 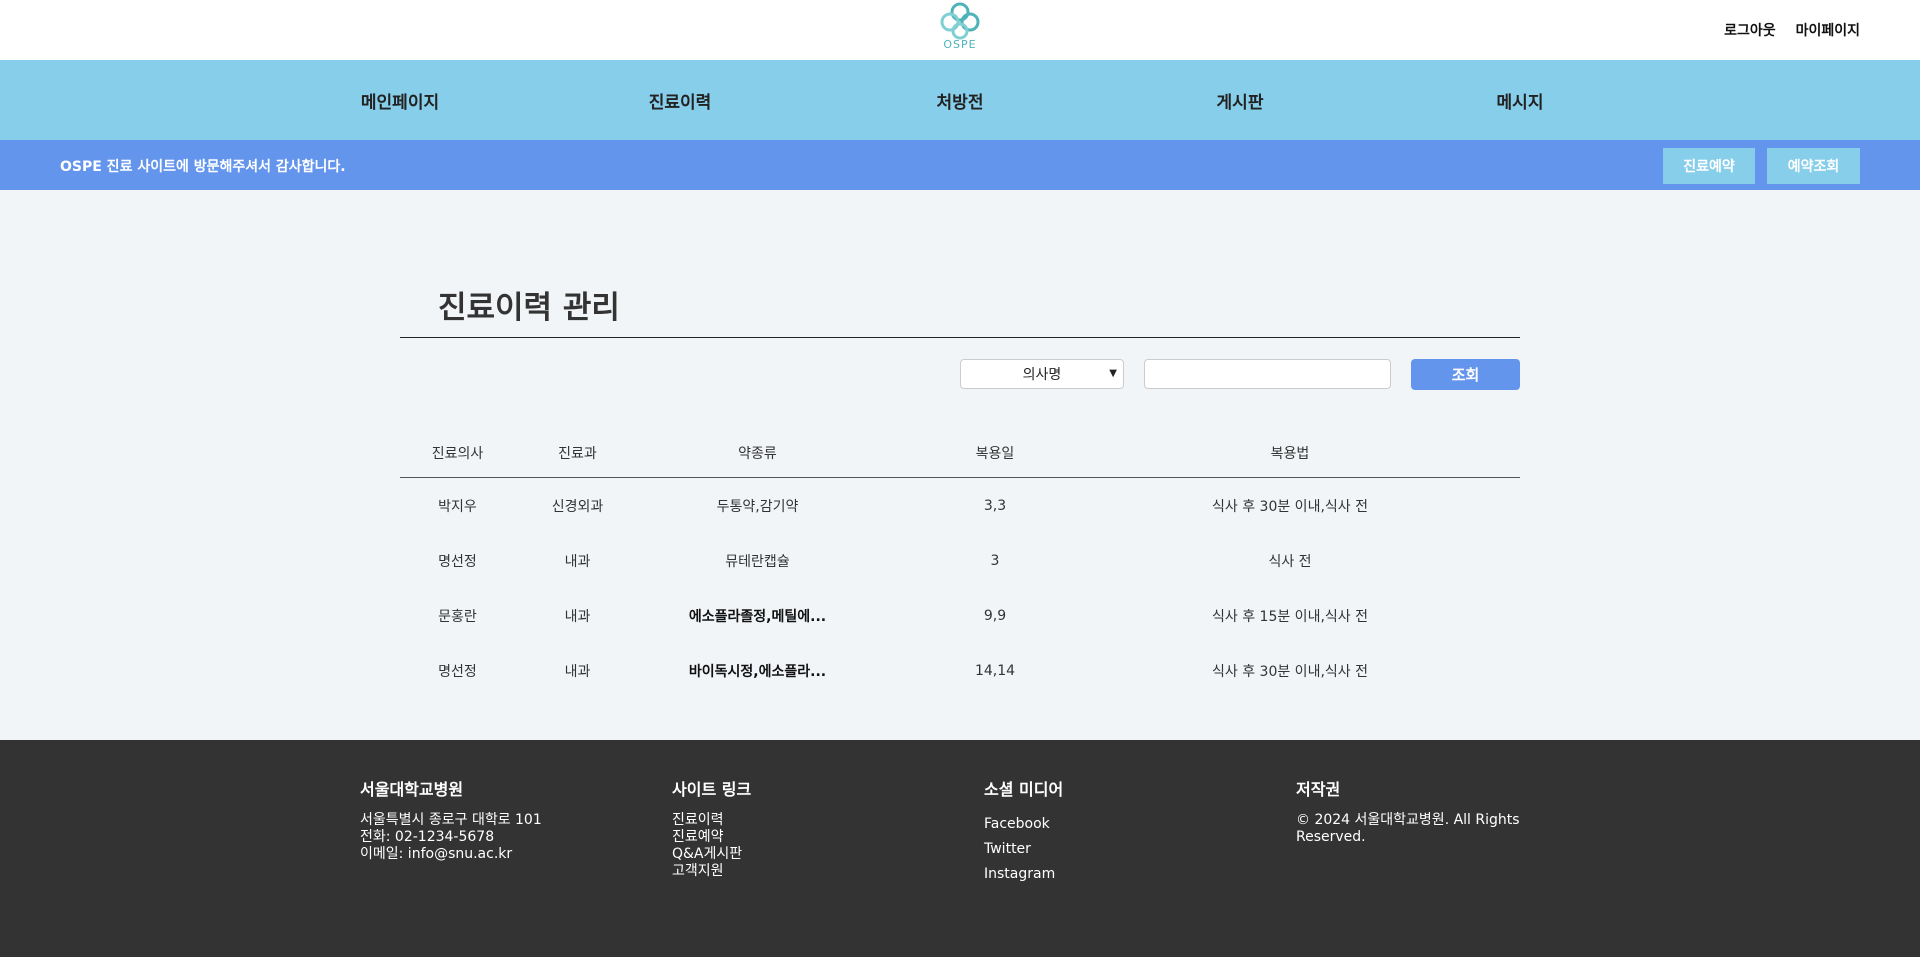 I want to click on reserve-button: 진료예약, so click(x=1709, y=166).